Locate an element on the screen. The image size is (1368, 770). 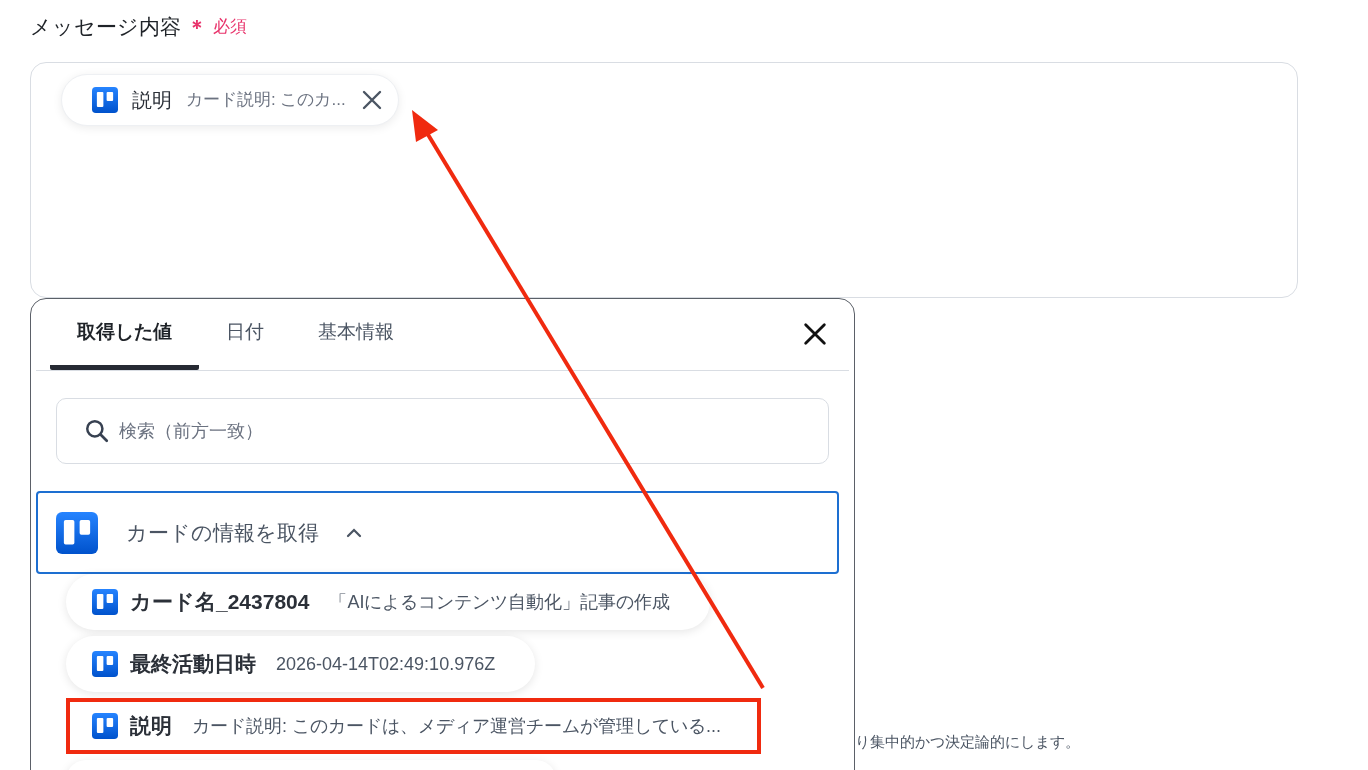
variable-item: カード名_2437804 「AIによるコンテンツ自動化」記事の作成 is located at coordinates (388, 602).